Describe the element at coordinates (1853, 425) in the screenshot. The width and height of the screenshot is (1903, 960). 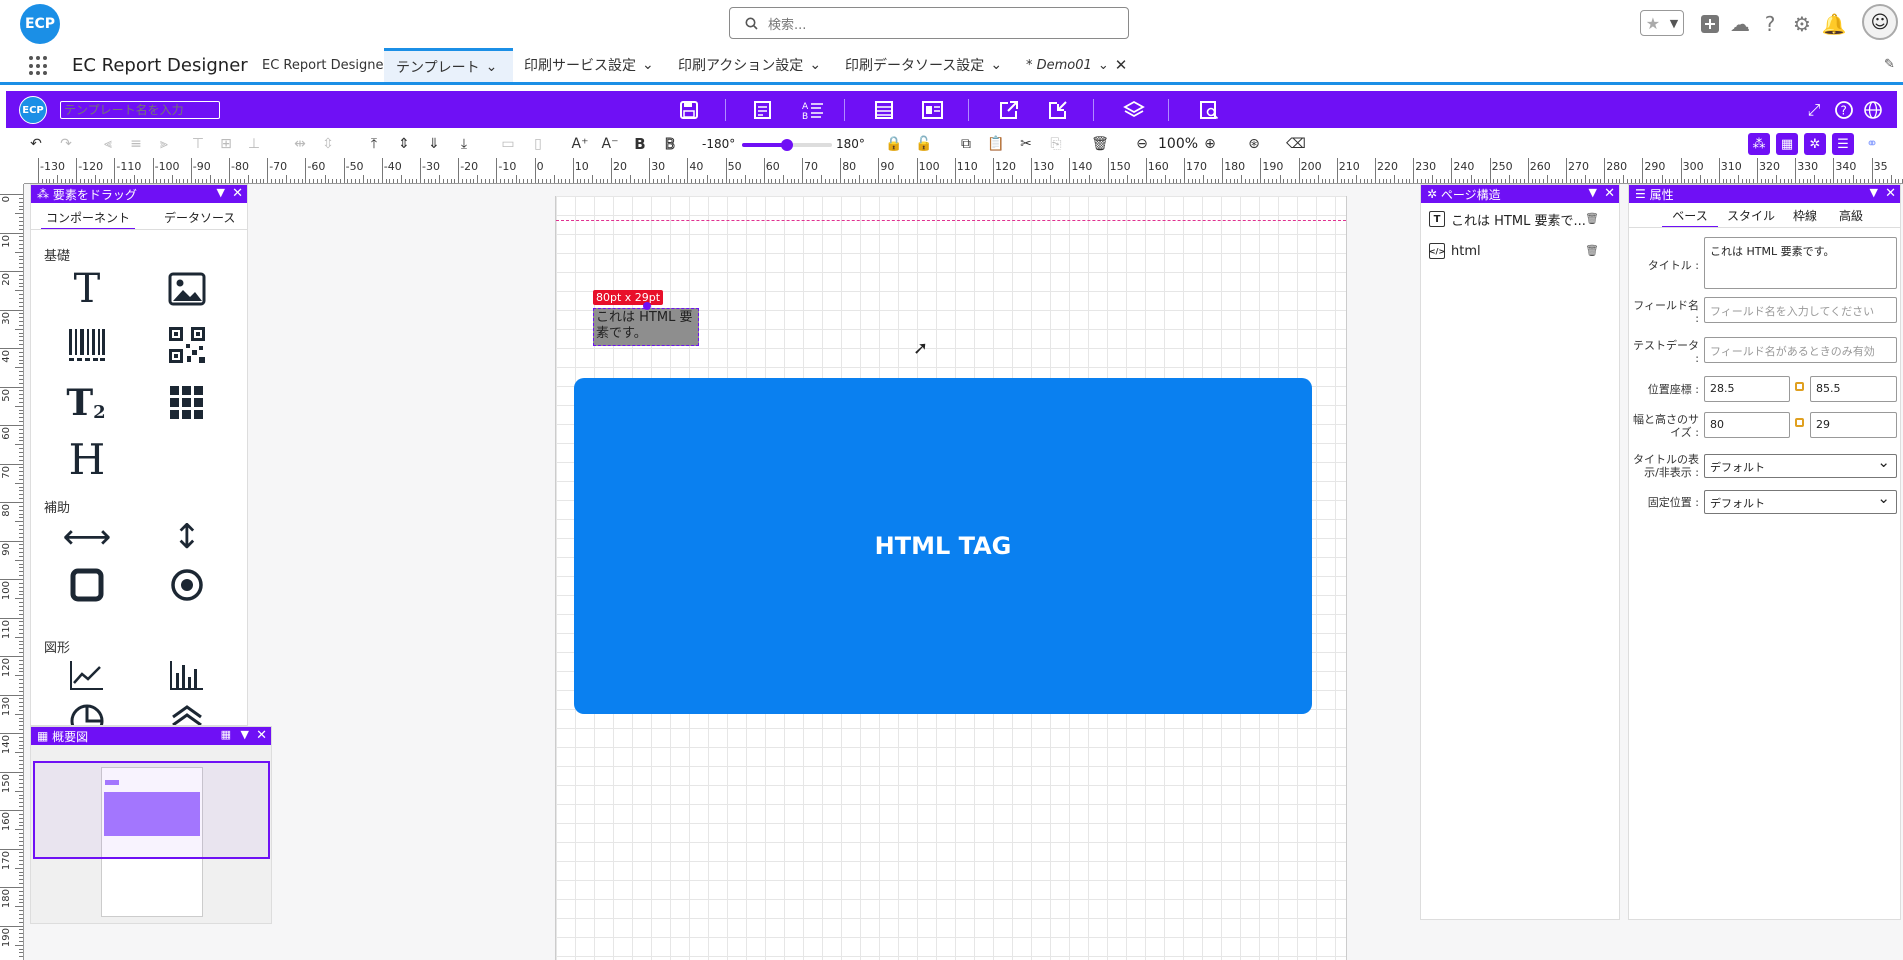
I see `height-input: 29` at that location.